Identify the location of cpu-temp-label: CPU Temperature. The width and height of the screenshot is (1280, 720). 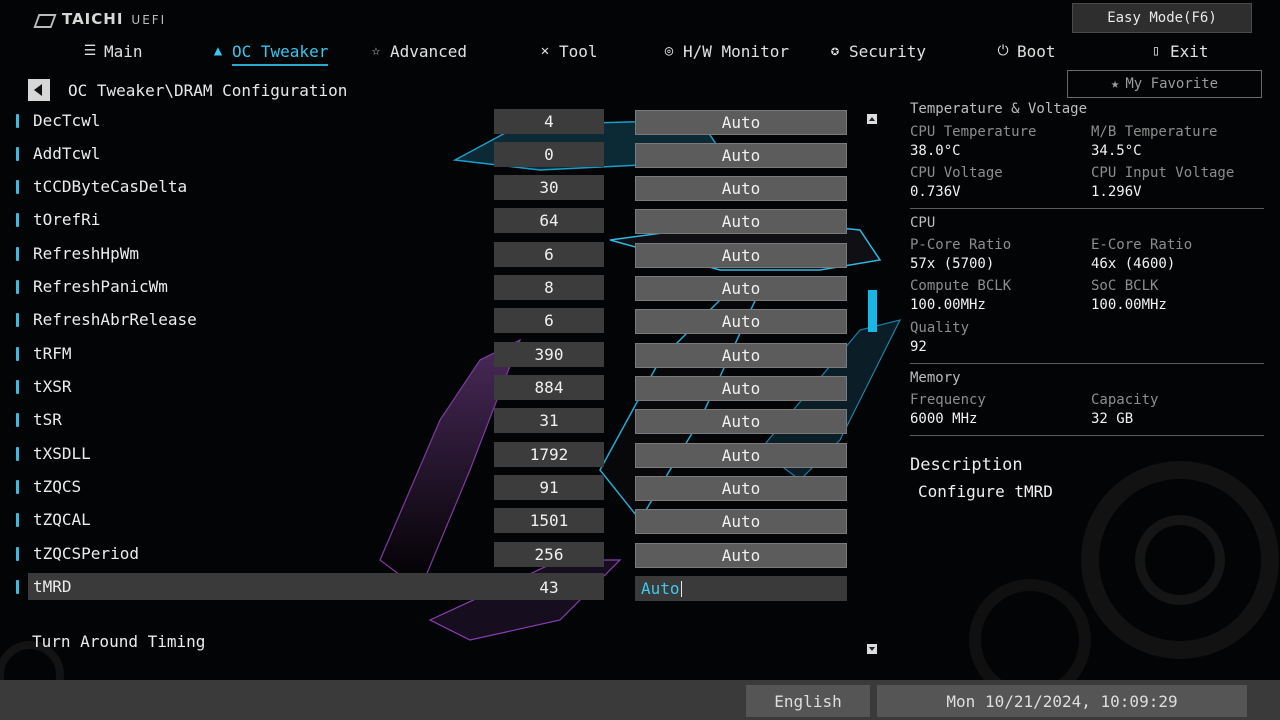
(973, 132).